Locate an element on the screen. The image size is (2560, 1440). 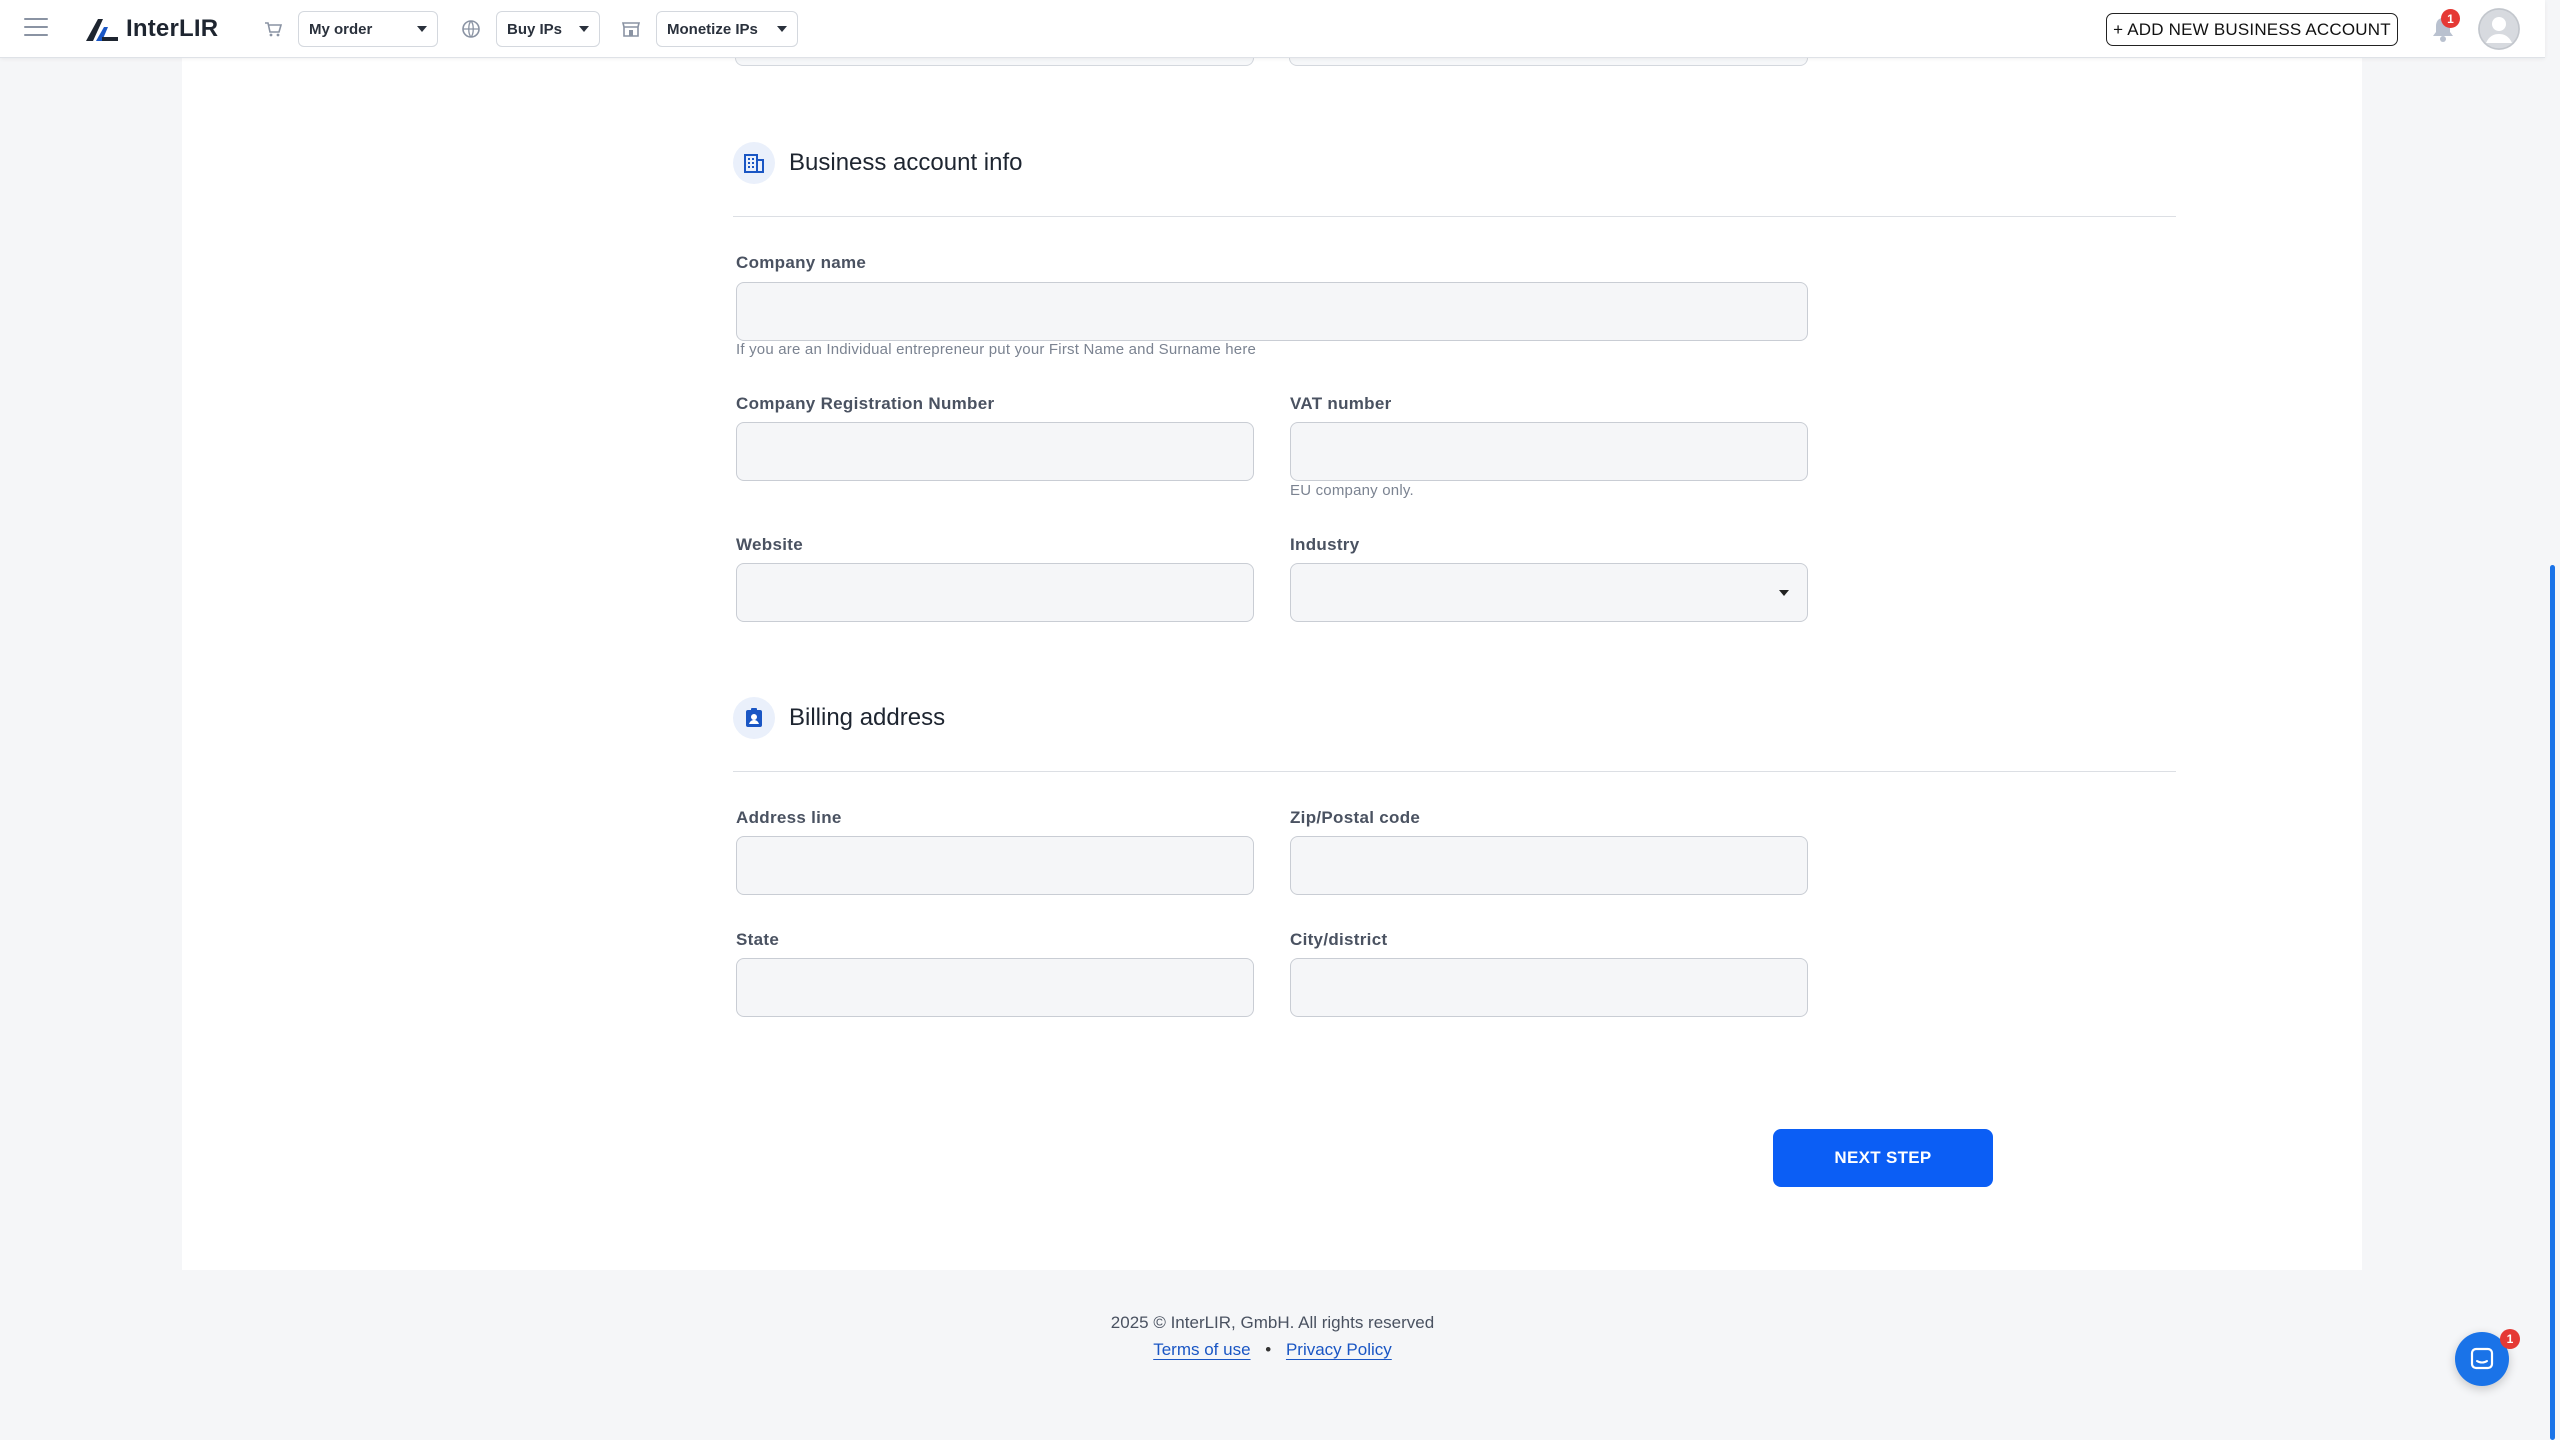
nav-buy-ips: Buy IPs is located at coordinates (530, 29).